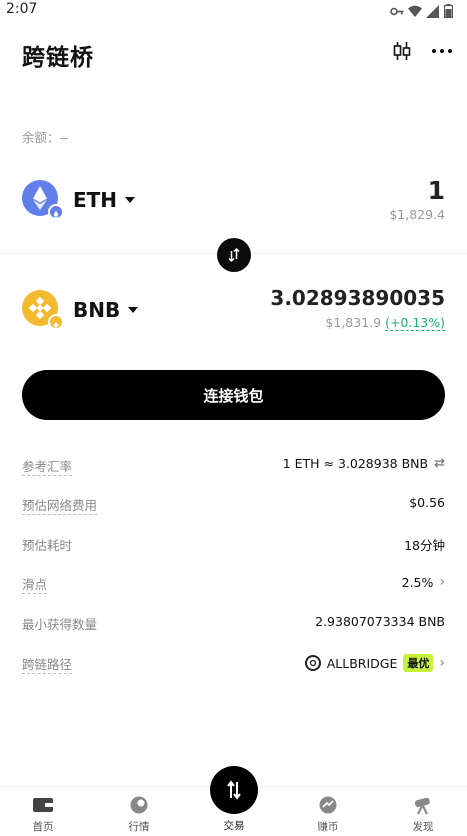 The image size is (467, 836). What do you see at coordinates (417, 214) in the screenshot?
I see `from-token-usd: $1,829.4` at bounding box center [417, 214].